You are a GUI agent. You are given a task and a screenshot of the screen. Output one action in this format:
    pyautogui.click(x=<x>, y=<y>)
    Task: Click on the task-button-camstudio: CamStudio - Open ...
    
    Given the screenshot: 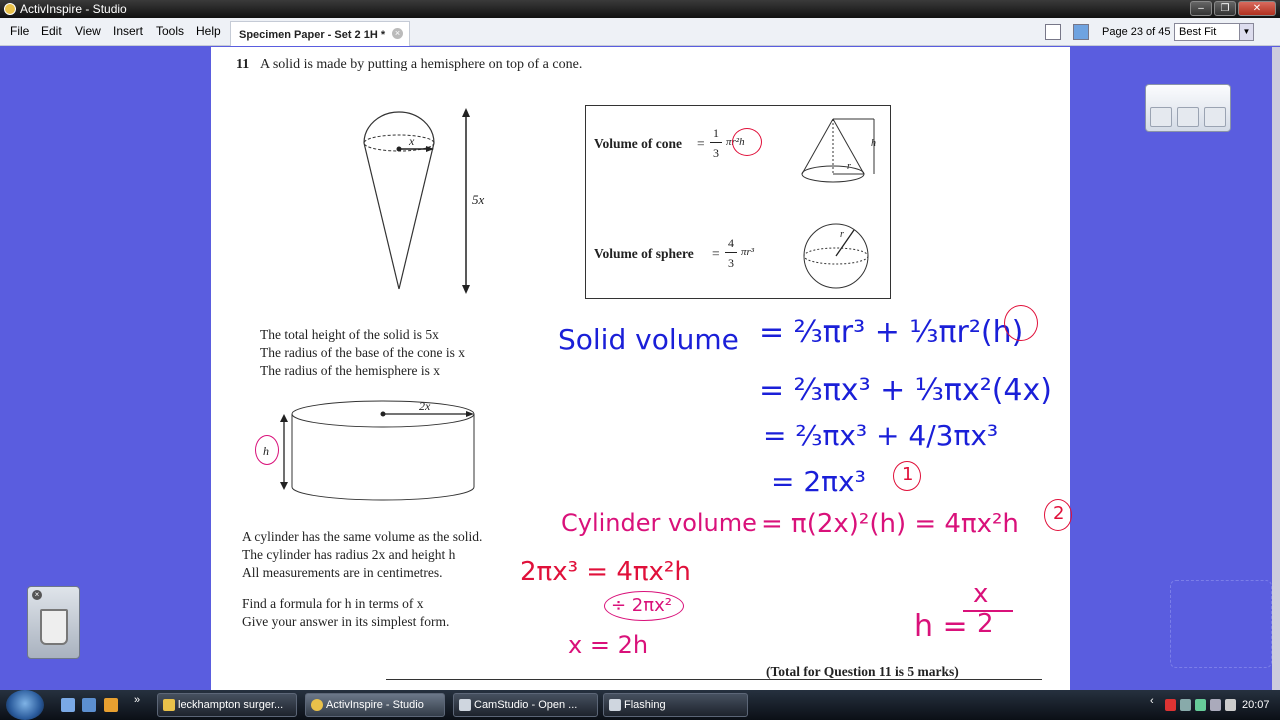 What is the action you would take?
    pyautogui.click(x=525, y=705)
    